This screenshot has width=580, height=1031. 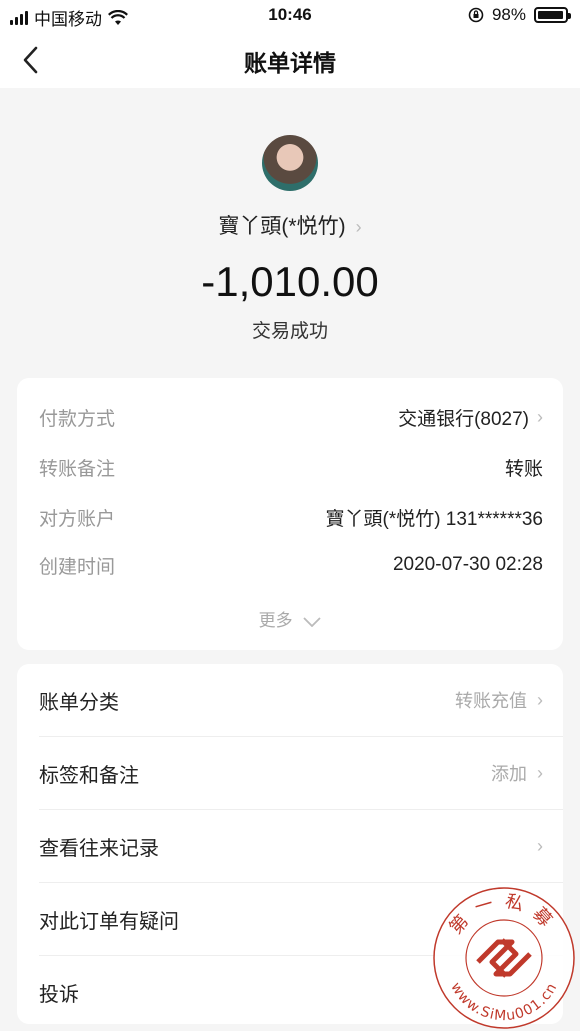 I want to click on payment-method-value: 交通银行(8027), so click(x=463, y=419).